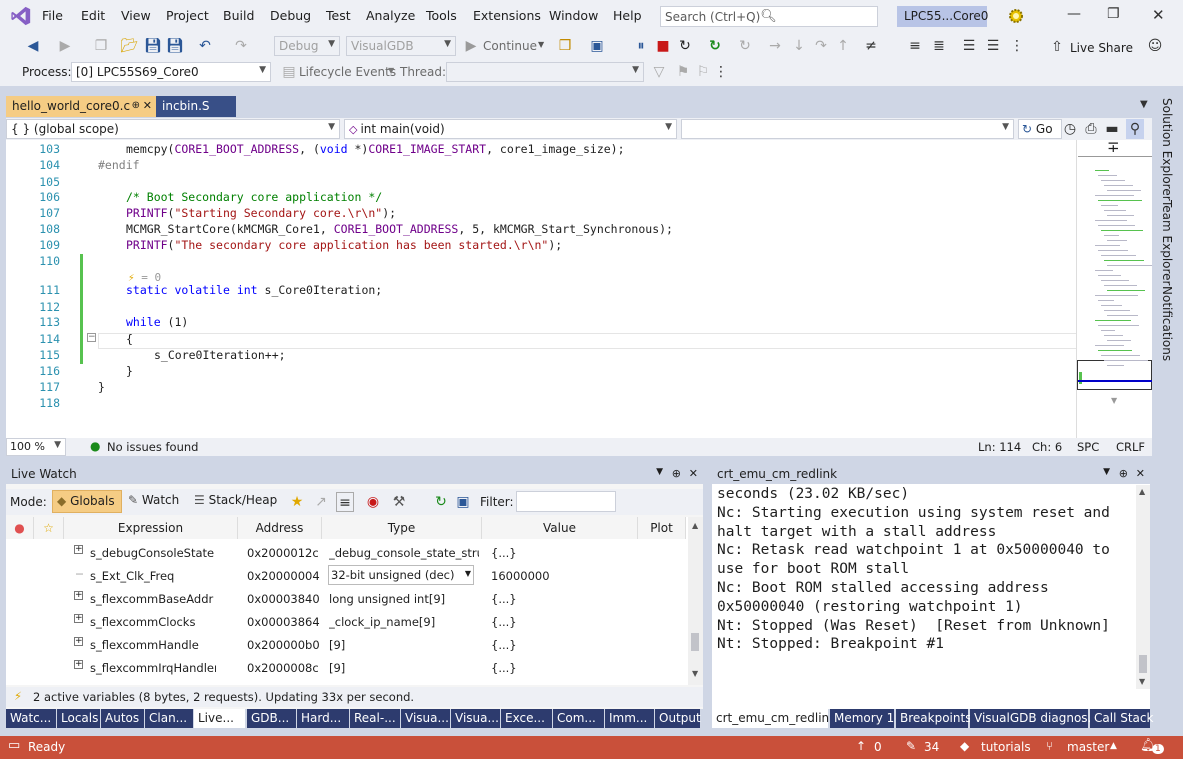 The width and height of the screenshot is (1183, 759). I want to click on save-icon: 💾︎, so click(153, 46).